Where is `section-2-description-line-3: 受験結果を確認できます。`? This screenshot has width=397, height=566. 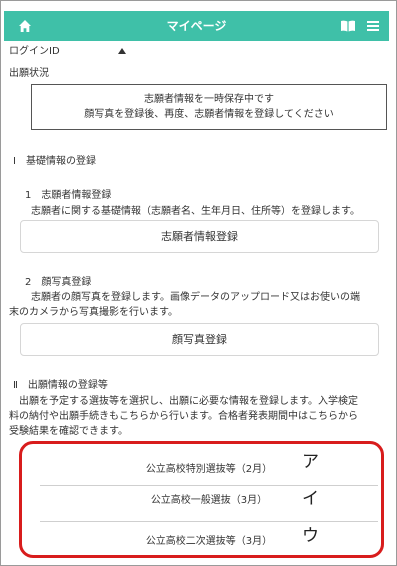
section-2-description-line-3: 受験結果を確認できます。 is located at coordinates (68, 431).